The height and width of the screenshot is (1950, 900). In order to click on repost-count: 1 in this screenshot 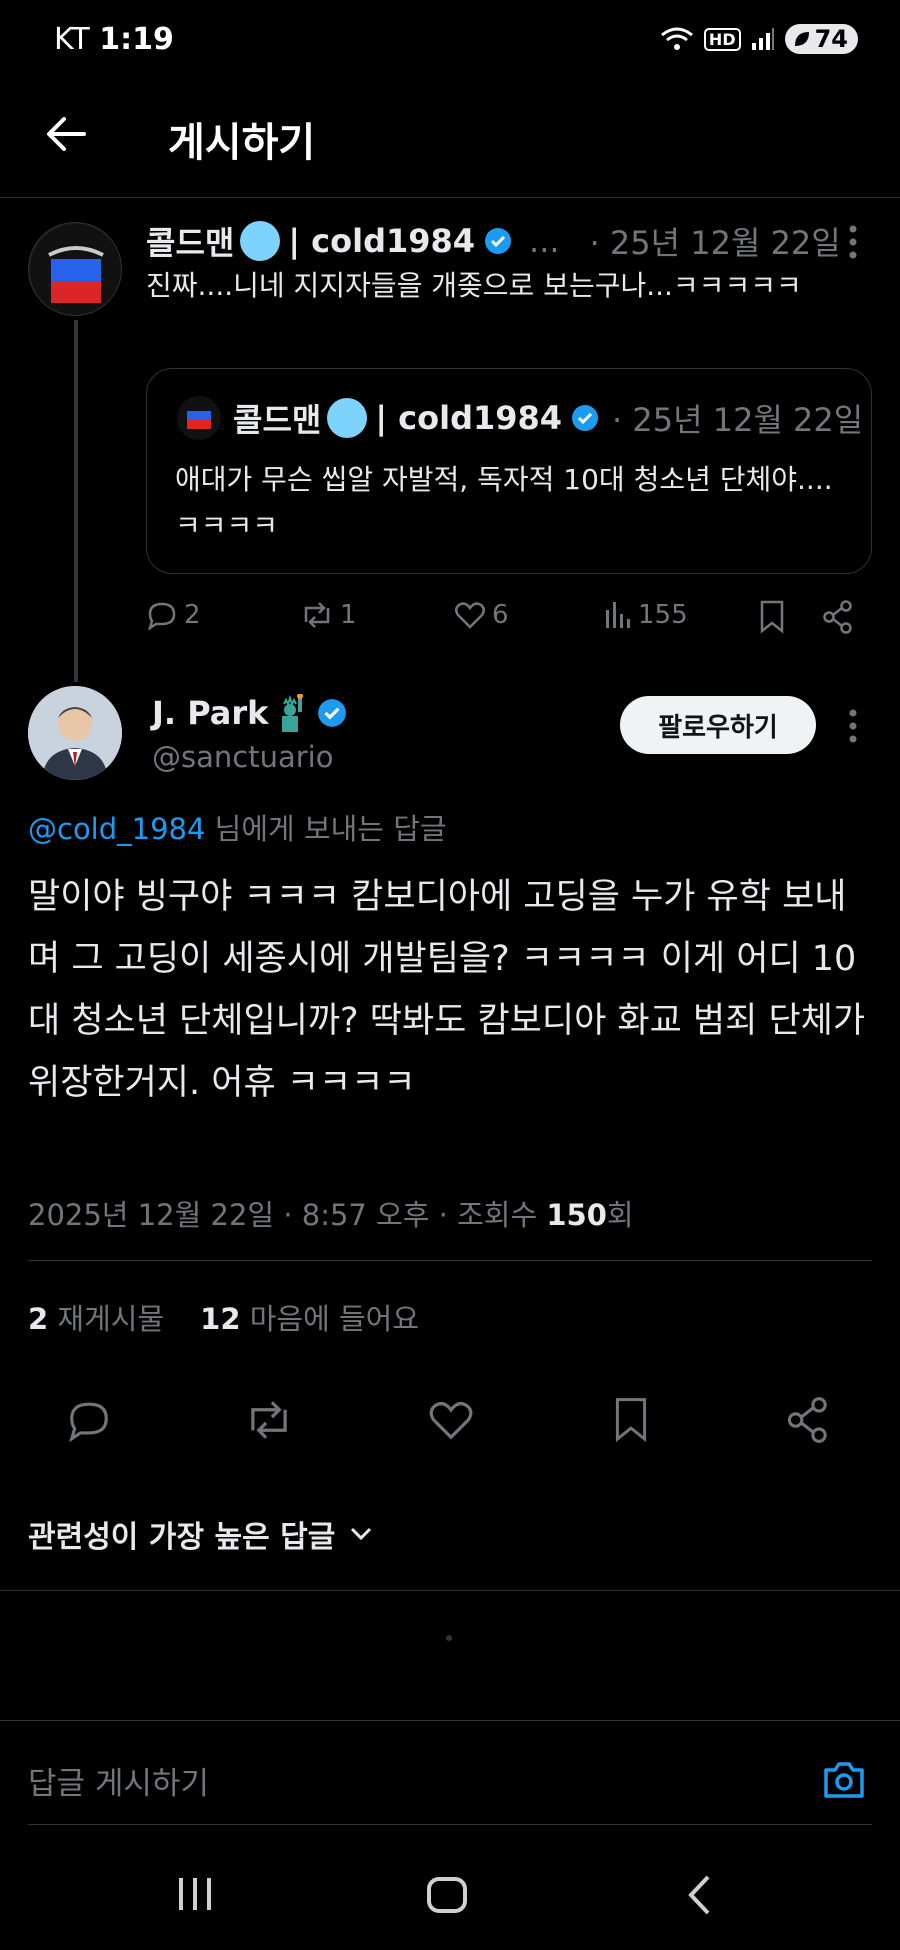, I will do `click(348, 615)`.